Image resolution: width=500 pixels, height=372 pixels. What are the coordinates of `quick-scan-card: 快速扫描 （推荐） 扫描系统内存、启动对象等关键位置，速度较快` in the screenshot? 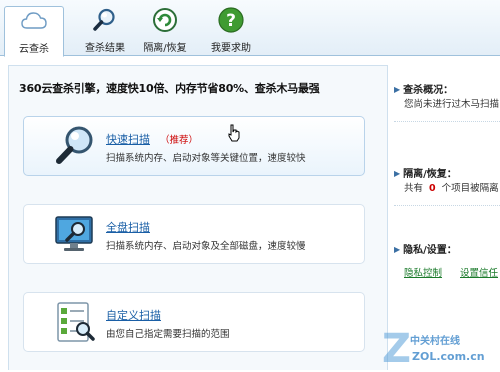 It's located at (194, 146).